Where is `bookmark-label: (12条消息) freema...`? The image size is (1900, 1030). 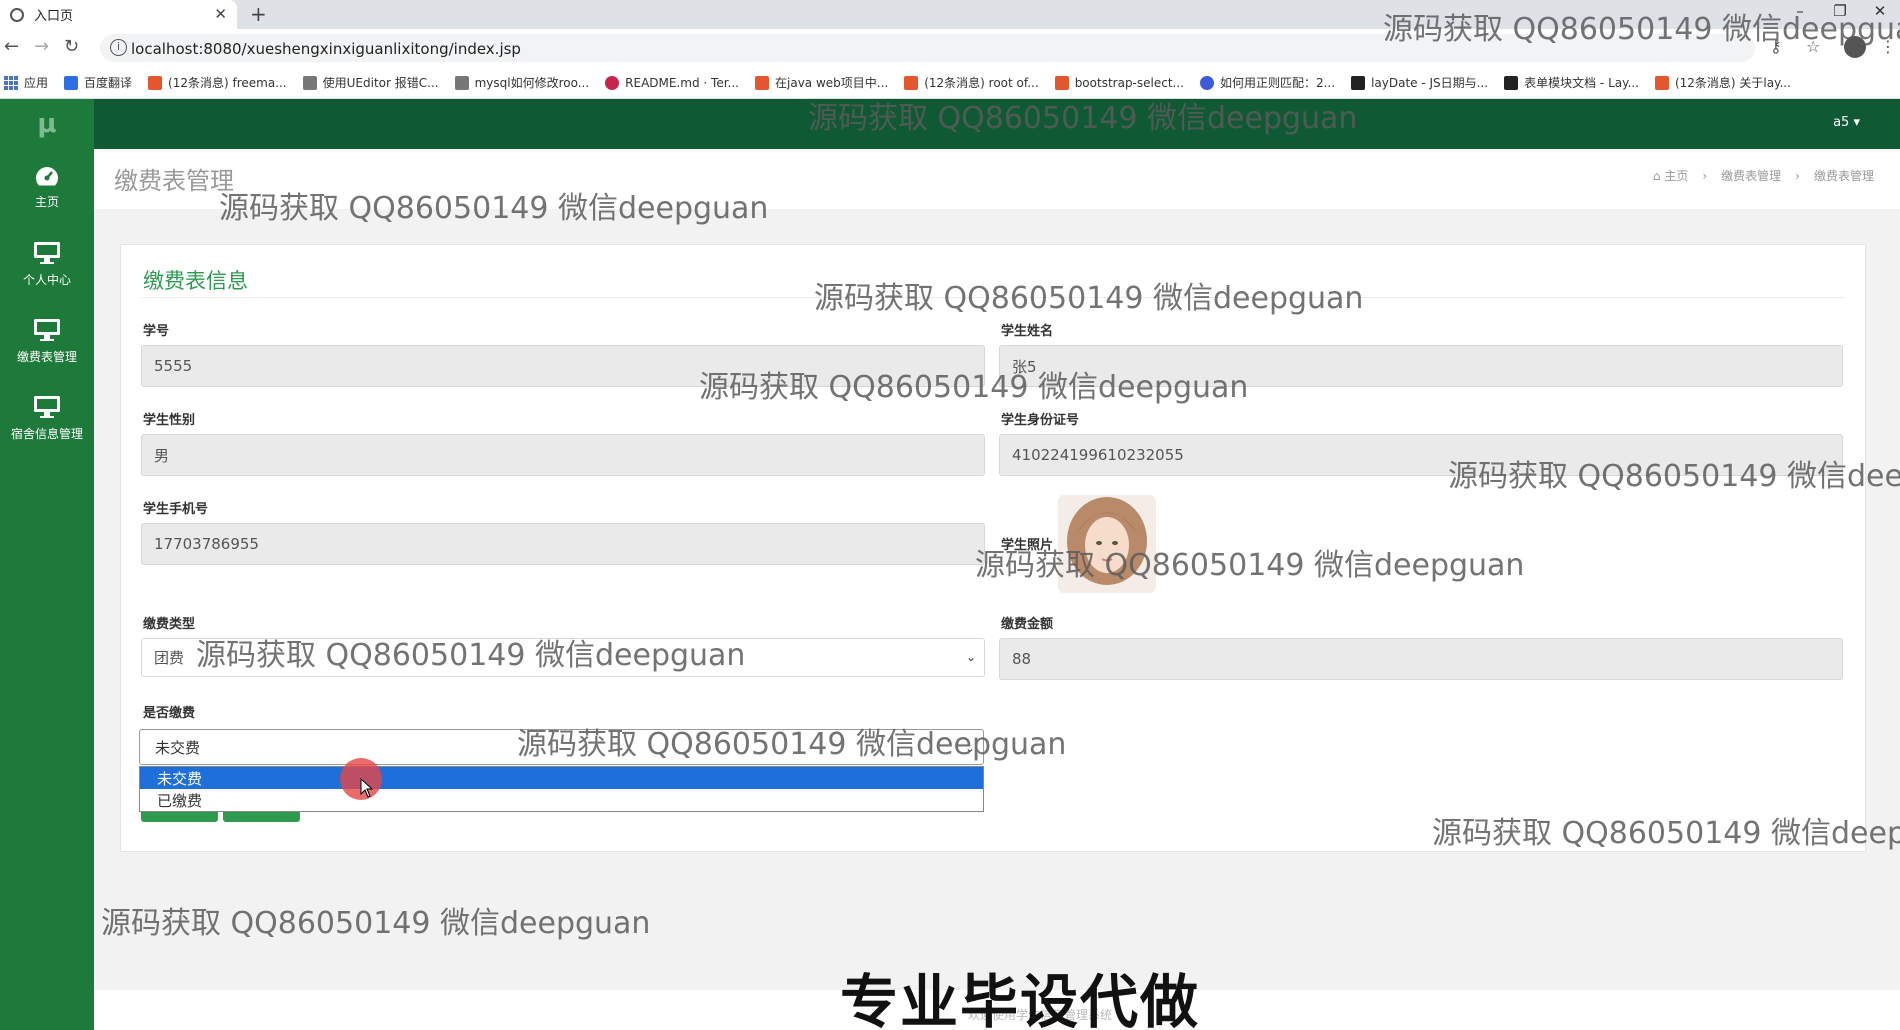 bookmark-label: (12条消息) freema... is located at coordinates (227, 83).